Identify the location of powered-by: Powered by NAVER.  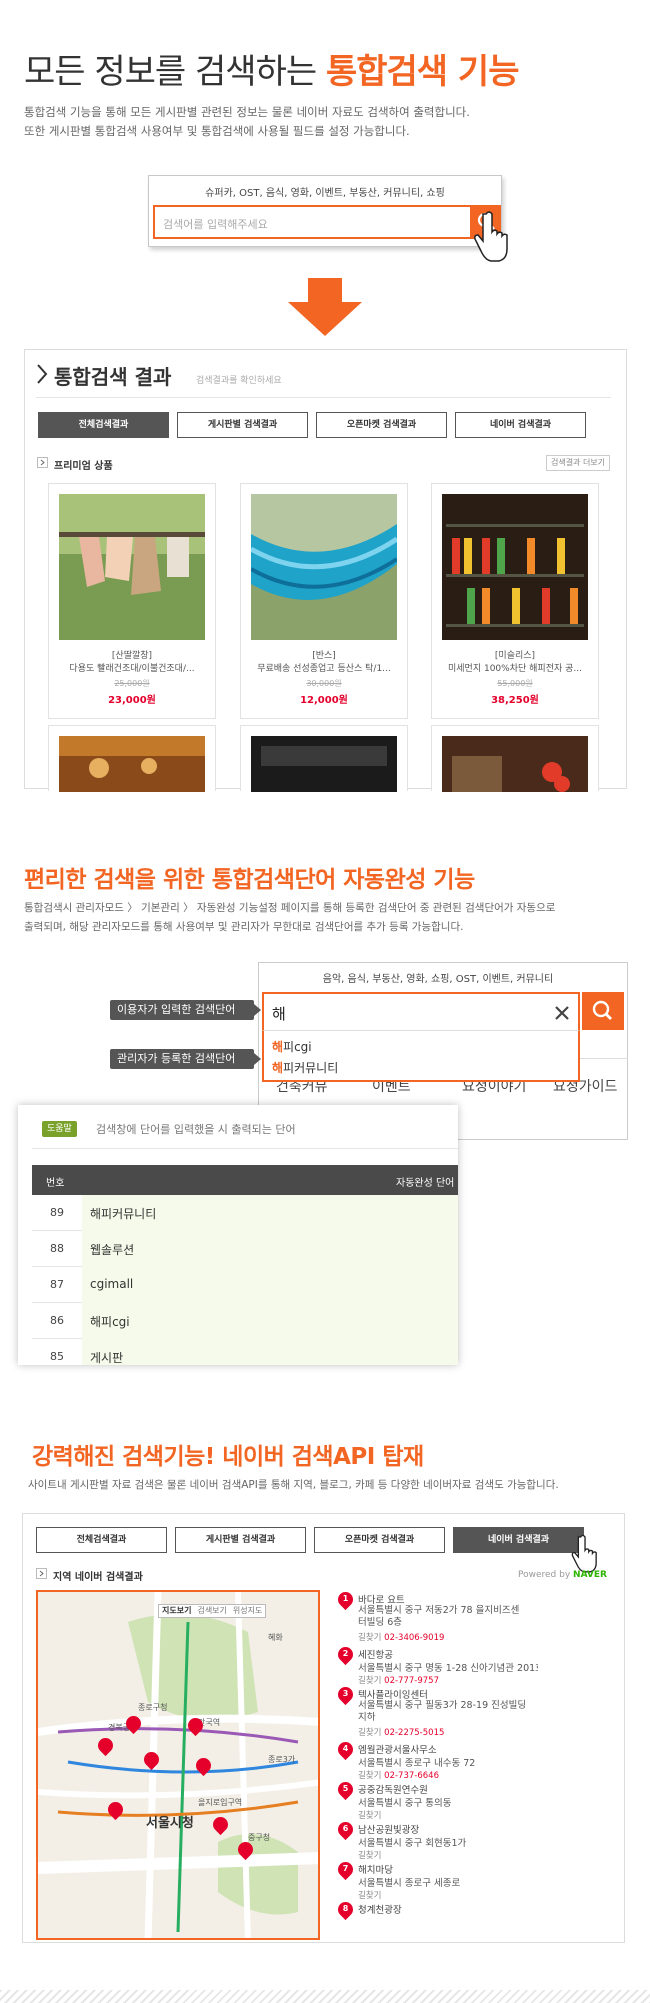
(562, 1575).